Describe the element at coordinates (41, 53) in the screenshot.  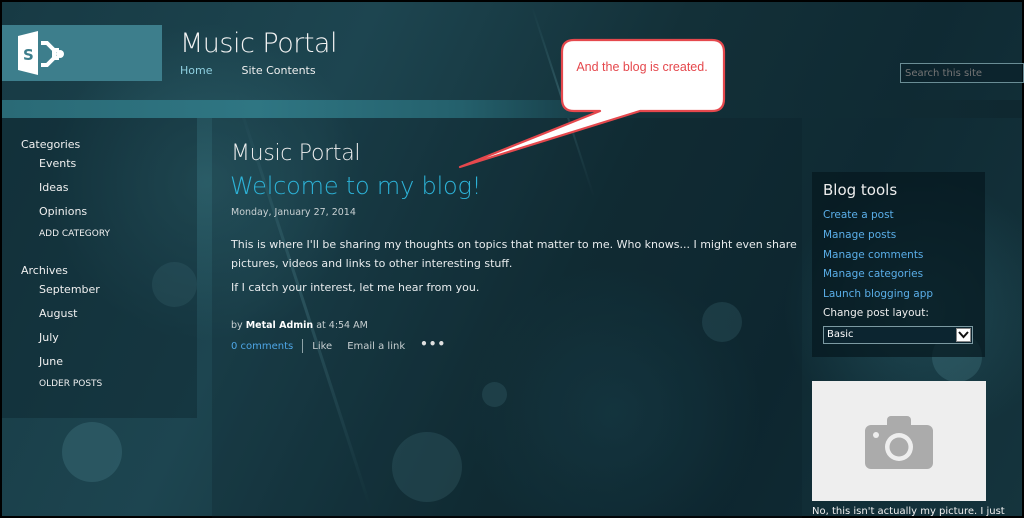
I see `sharepoint-logo-icon: S` at that location.